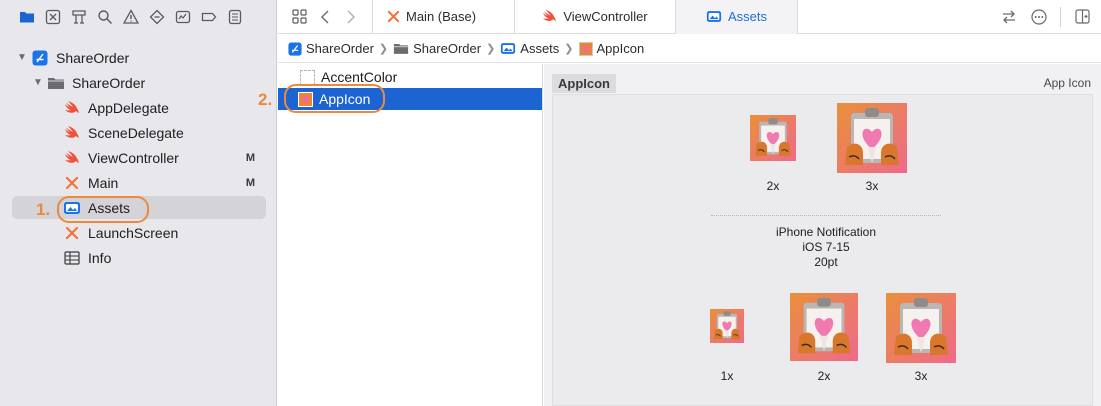 Image resolution: width=1101 pixels, height=406 pixels. I want to click on file-label: SceneDelegate, so click(136, 132).